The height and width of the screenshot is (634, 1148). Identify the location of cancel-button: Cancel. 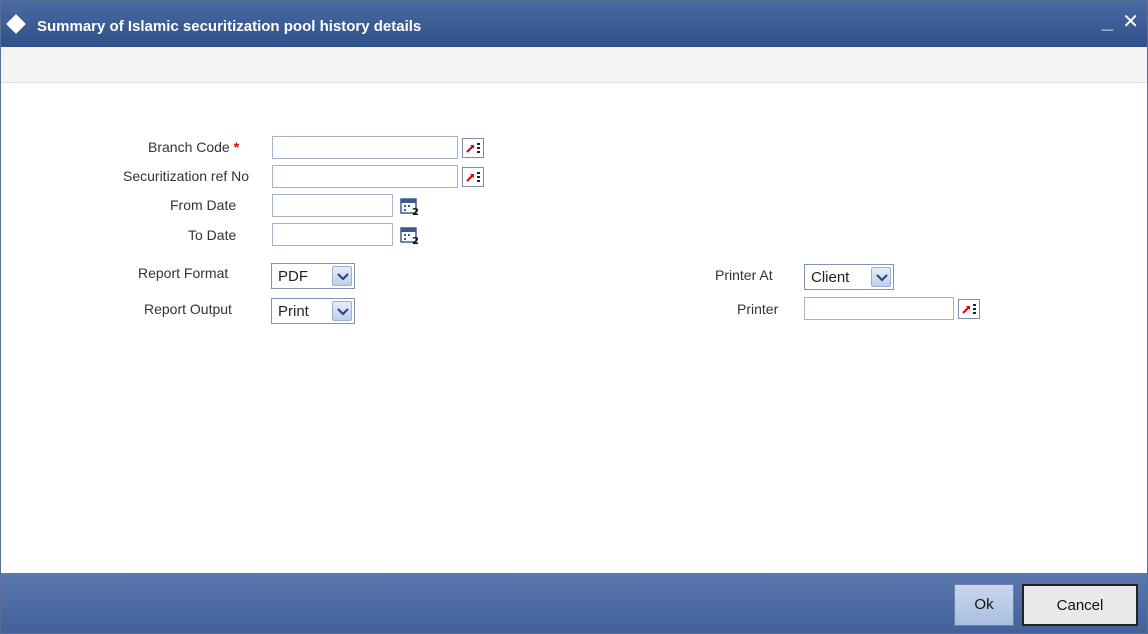
(1080, 605).